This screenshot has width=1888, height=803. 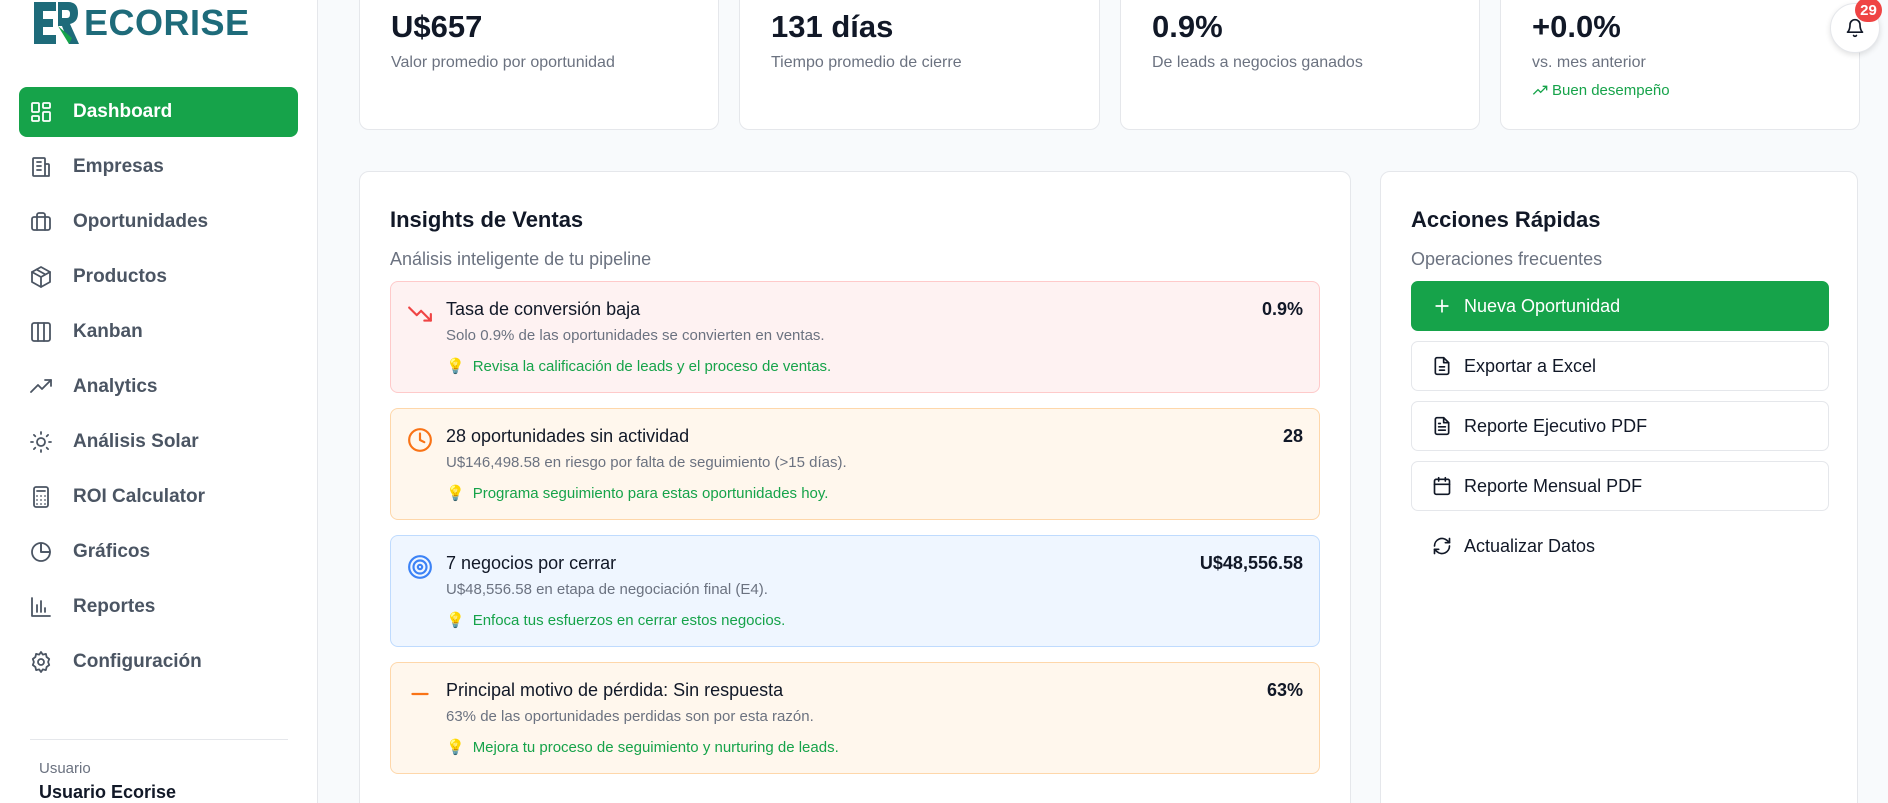 I want to click on stat-value: 0.9%, so click(x=1187, y=26).